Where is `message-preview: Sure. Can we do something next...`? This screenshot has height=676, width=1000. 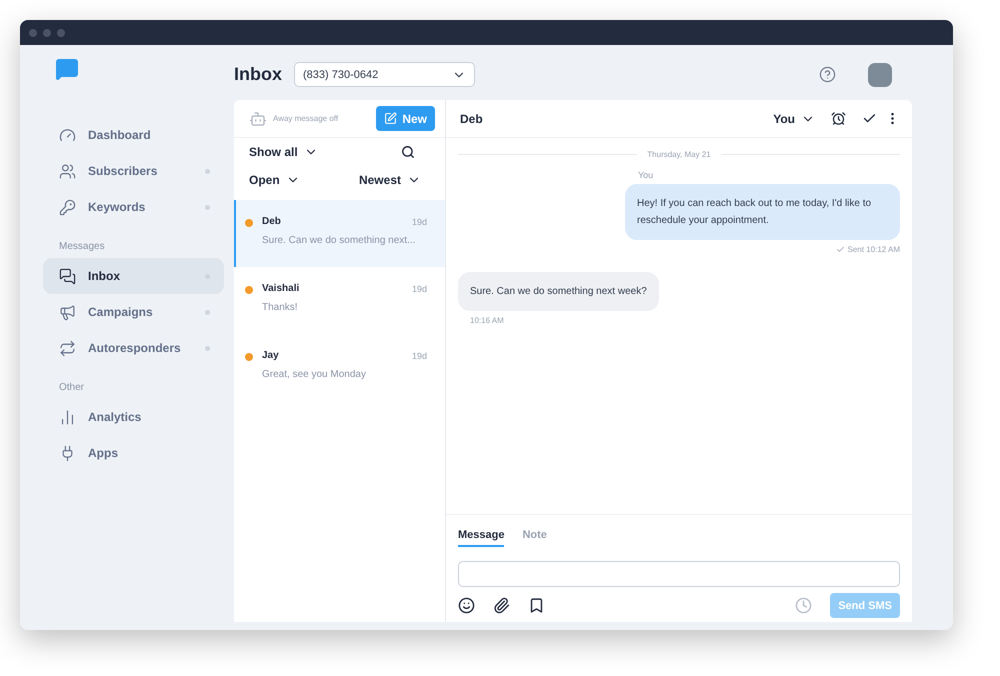
message-preview: Sure. Can we do something next... is located at coordinates (339, 240).